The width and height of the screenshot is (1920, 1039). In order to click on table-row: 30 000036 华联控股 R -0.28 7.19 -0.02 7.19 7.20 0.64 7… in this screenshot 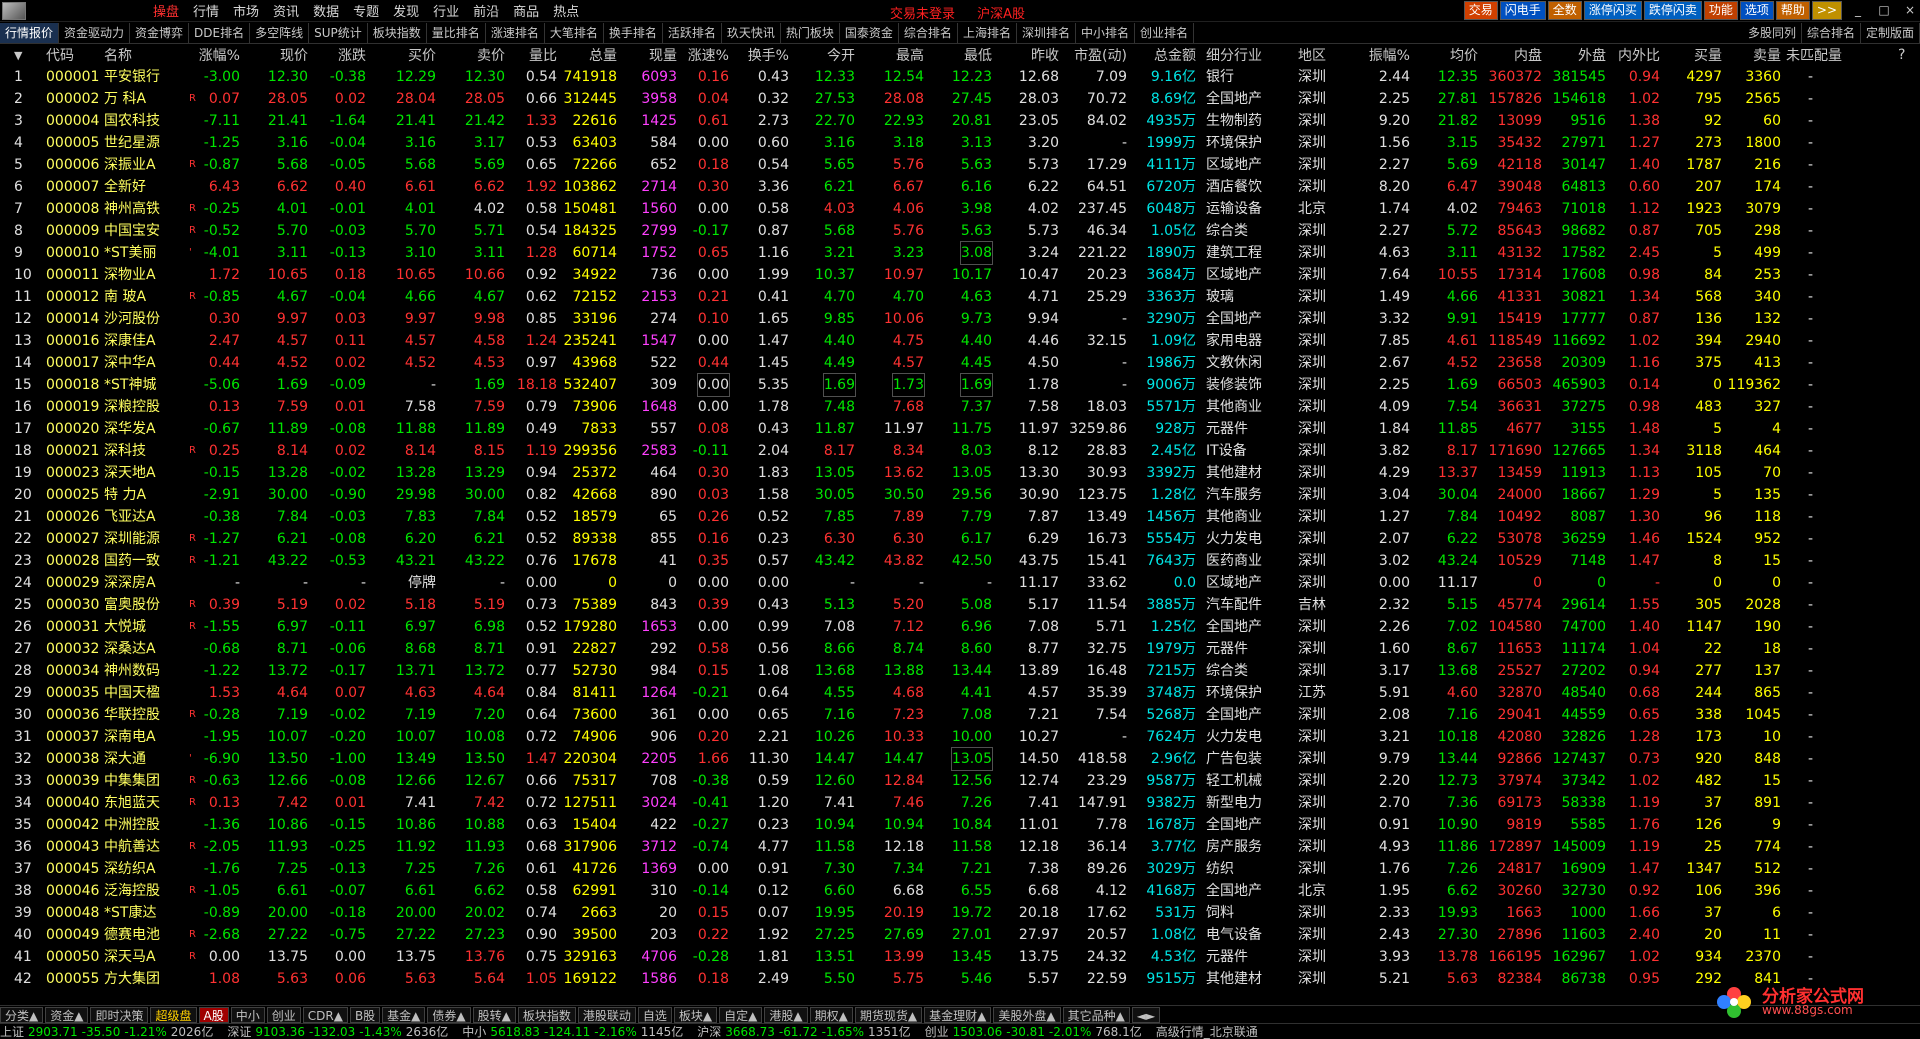, I will do `click(960, 715)`.